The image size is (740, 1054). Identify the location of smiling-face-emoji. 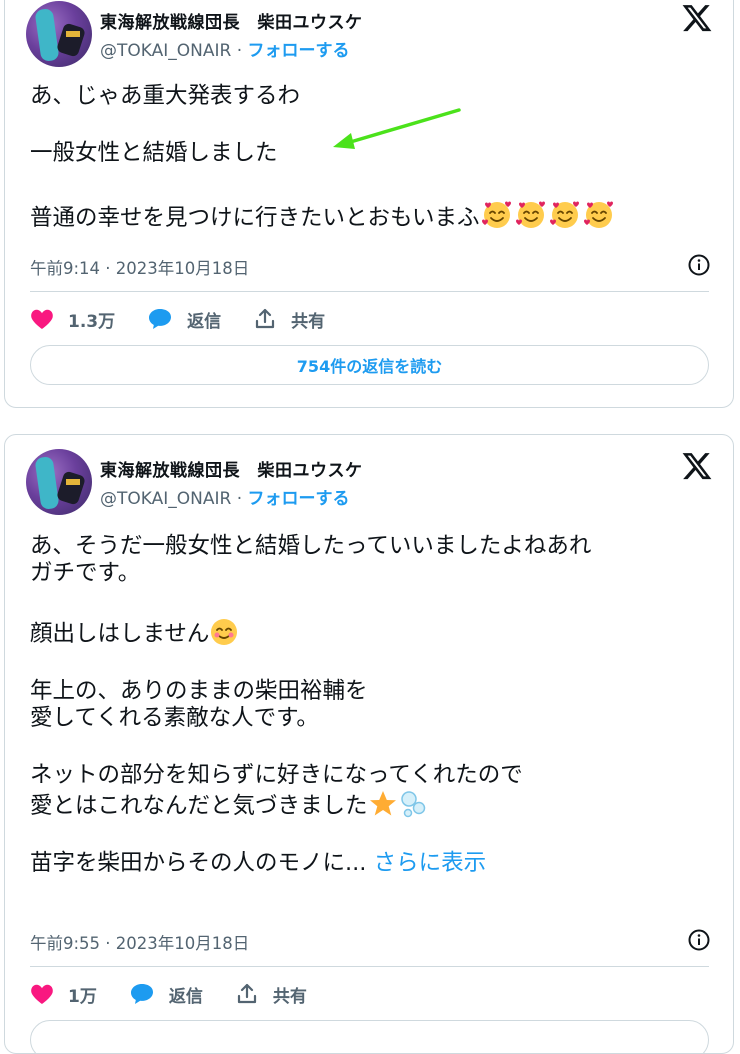
(224, 632).